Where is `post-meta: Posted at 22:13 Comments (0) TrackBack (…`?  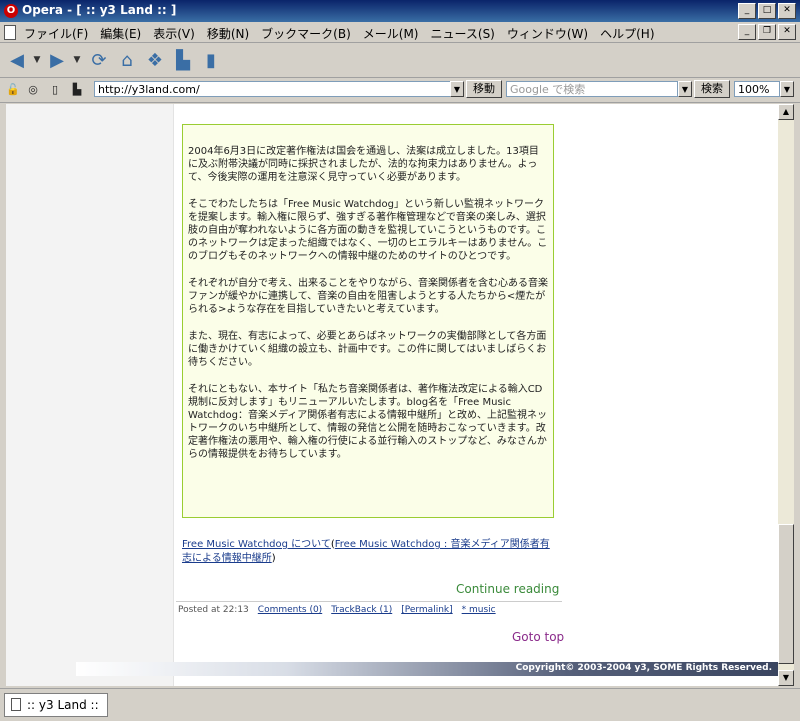
post-meta: Posted at 22:13 Comments (0) TrackBack (… is located at coordinates (369, 610).